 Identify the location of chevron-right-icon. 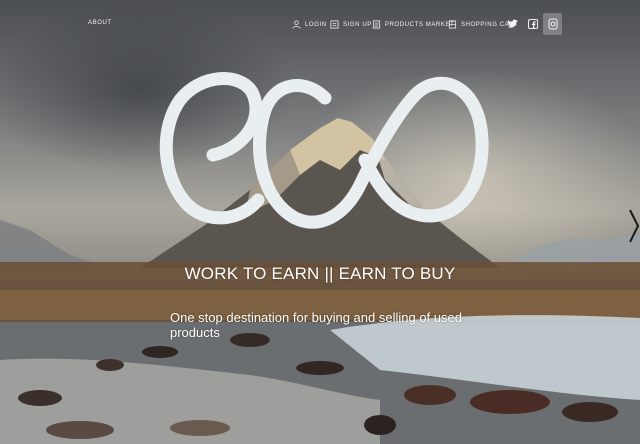
(634, 226).